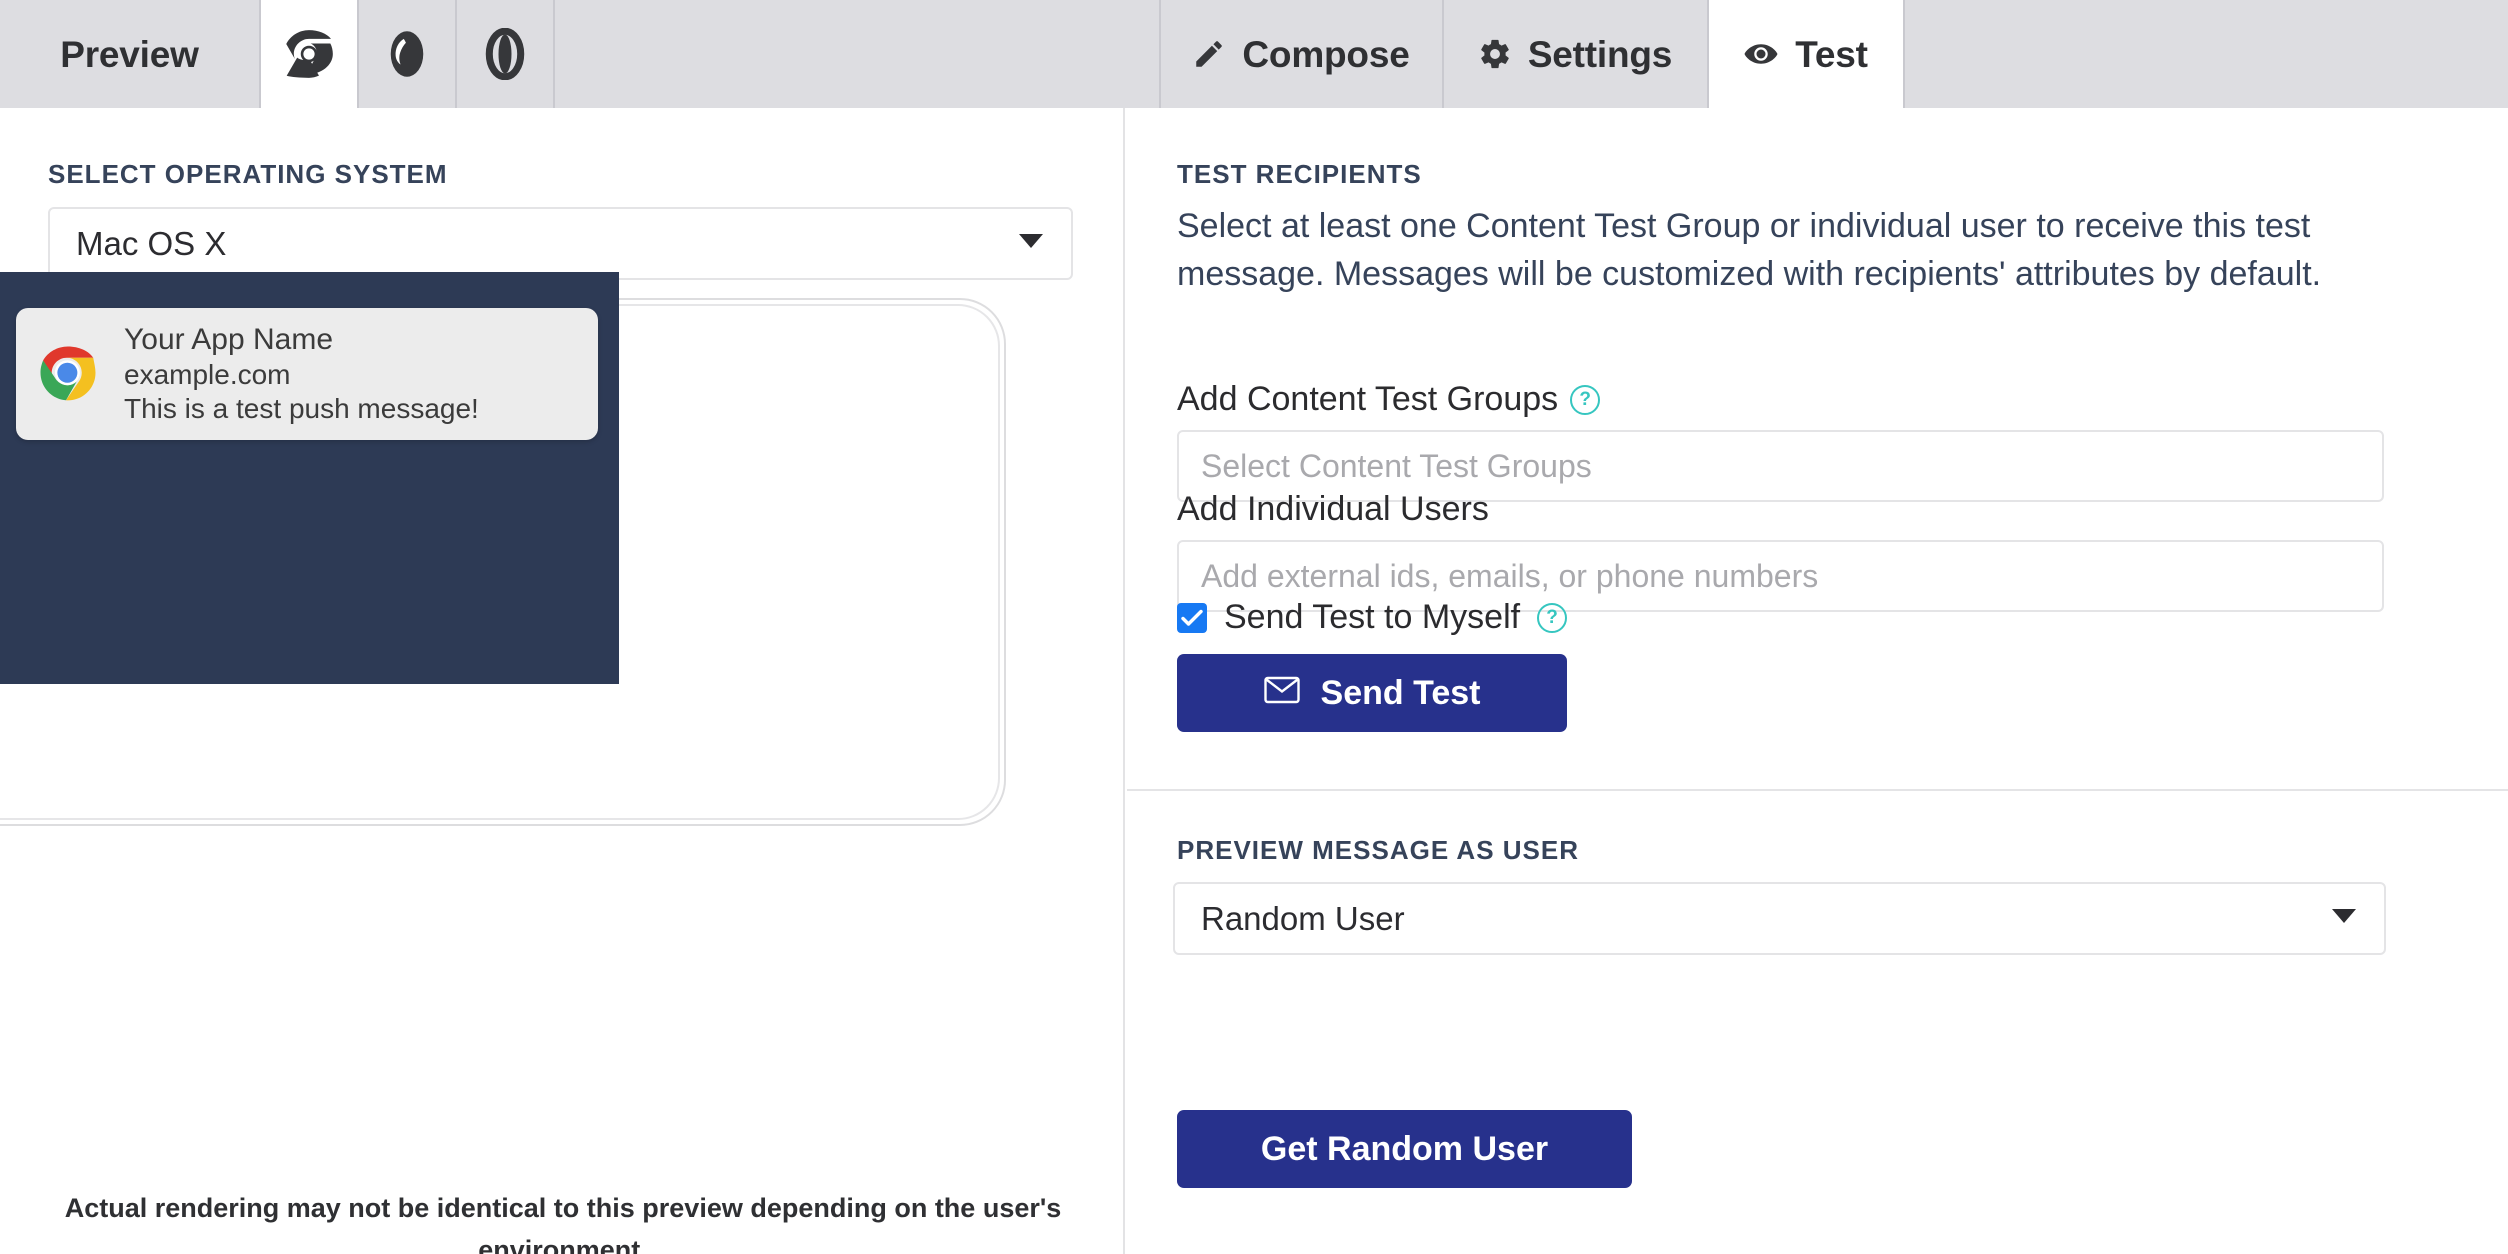 The width and height of the screenshot is (2508, 1254). Describe the element at coordinates (248, 174) in the screenshot. I see `os-section-label: SELECT OPERATING SYSTEM` at that location.